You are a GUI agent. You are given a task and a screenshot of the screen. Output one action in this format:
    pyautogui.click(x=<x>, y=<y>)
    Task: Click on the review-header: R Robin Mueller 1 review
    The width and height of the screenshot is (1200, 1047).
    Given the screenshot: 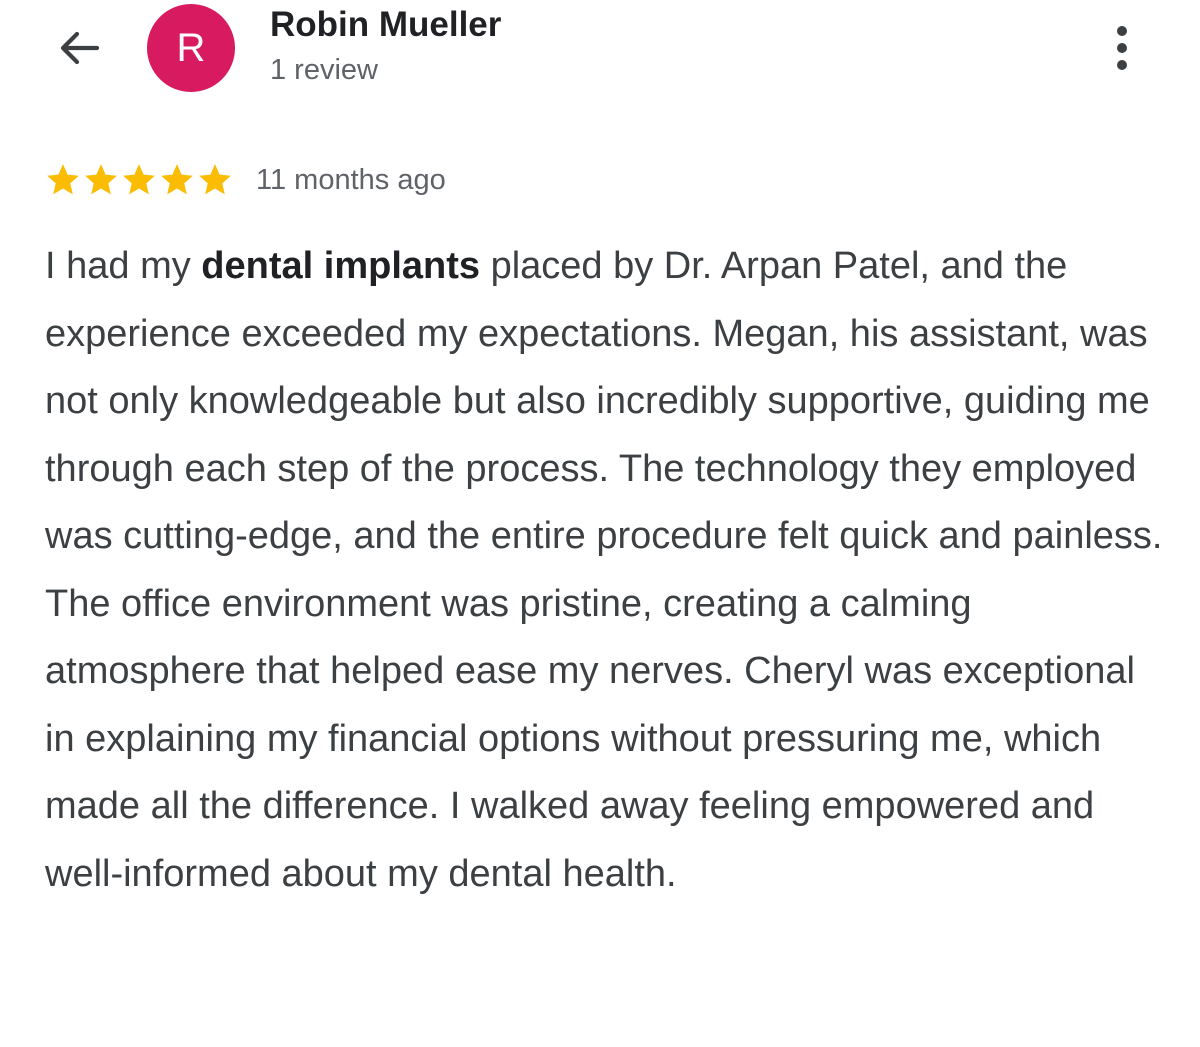 What is the action you would take?
    pyautogui.click(x=600, y=55)
    